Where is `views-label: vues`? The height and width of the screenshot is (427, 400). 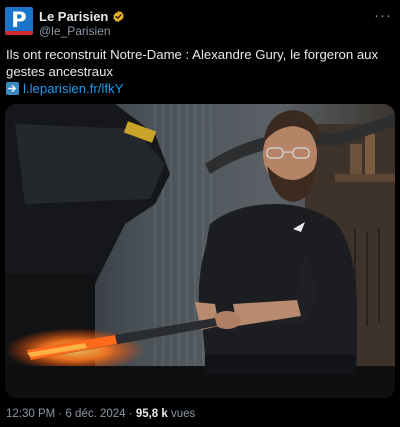 views-label: vues is located at coordinates (181, 414).